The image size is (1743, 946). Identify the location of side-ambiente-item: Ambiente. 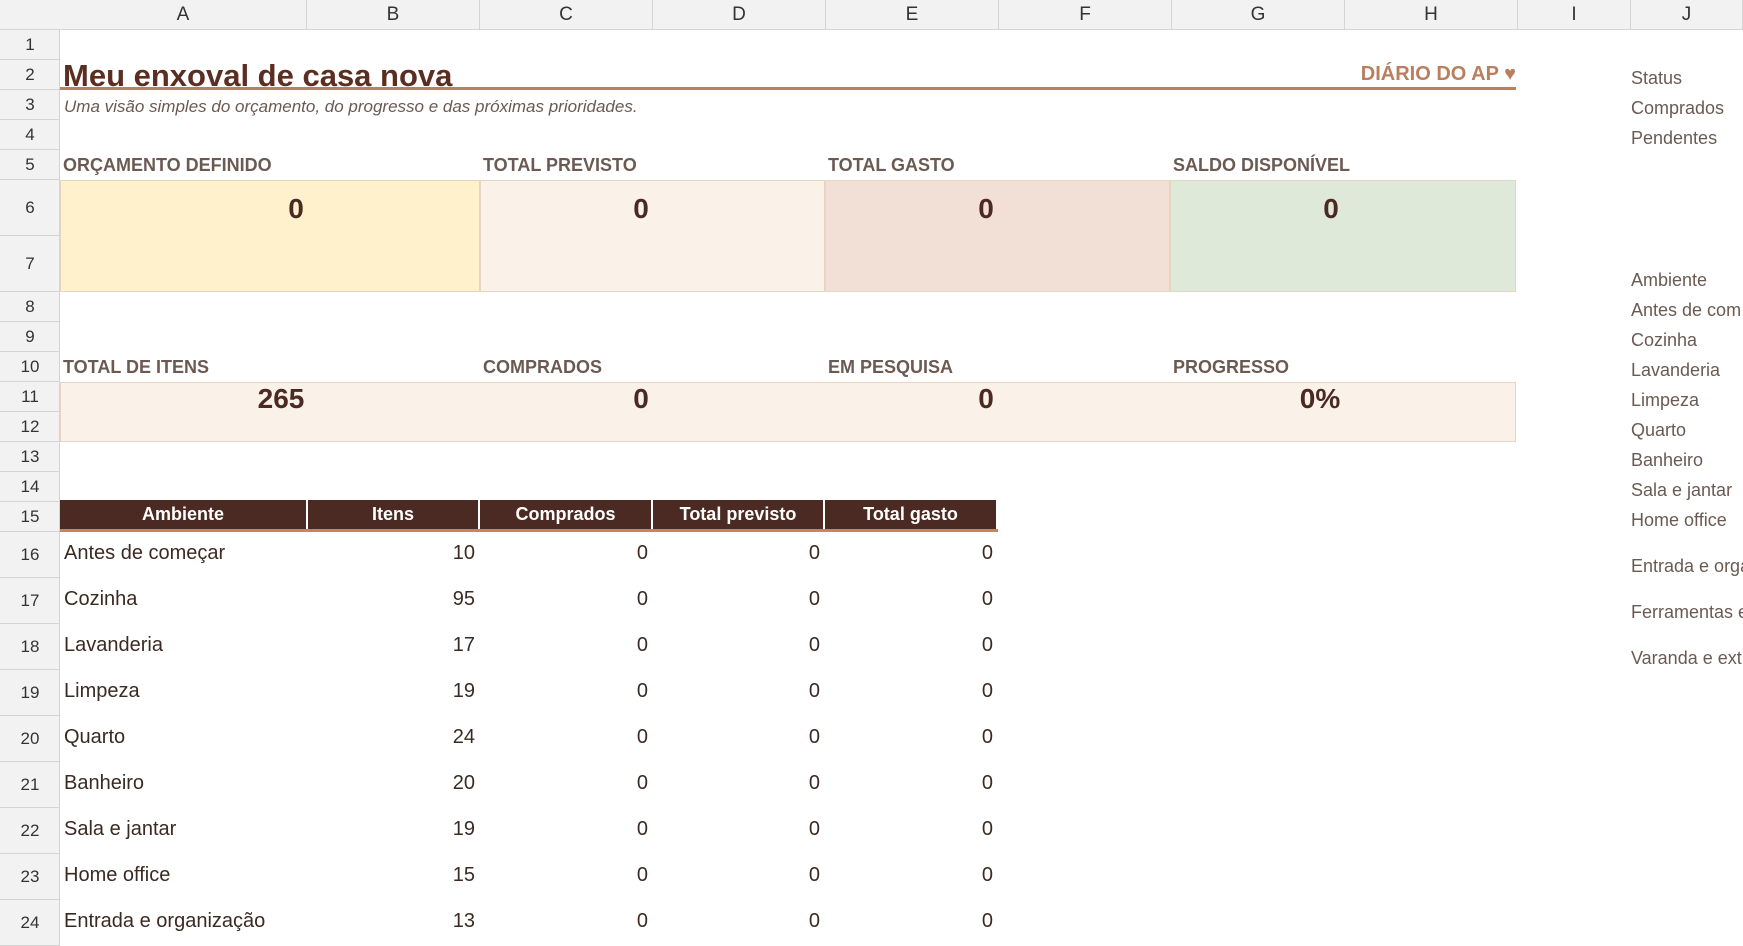
(1669, 280).